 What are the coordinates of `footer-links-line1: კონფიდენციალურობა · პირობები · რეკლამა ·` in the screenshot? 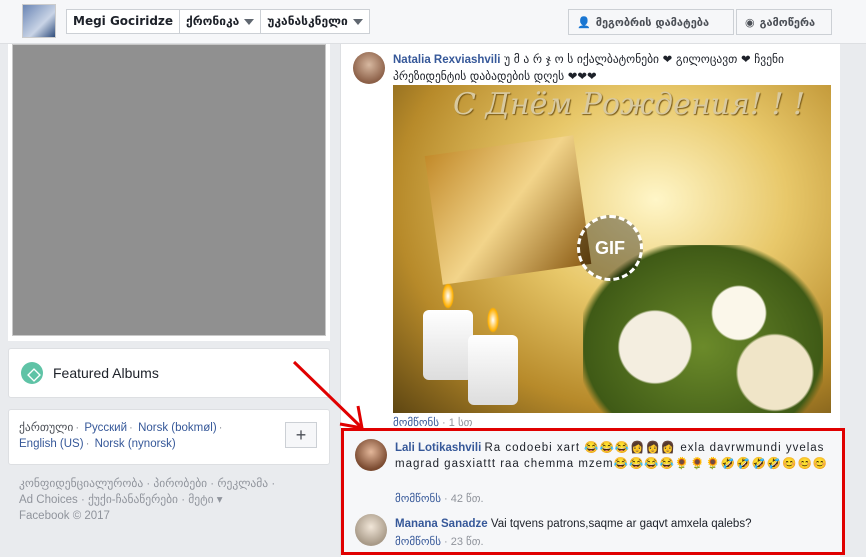 It's located at (169, 484).